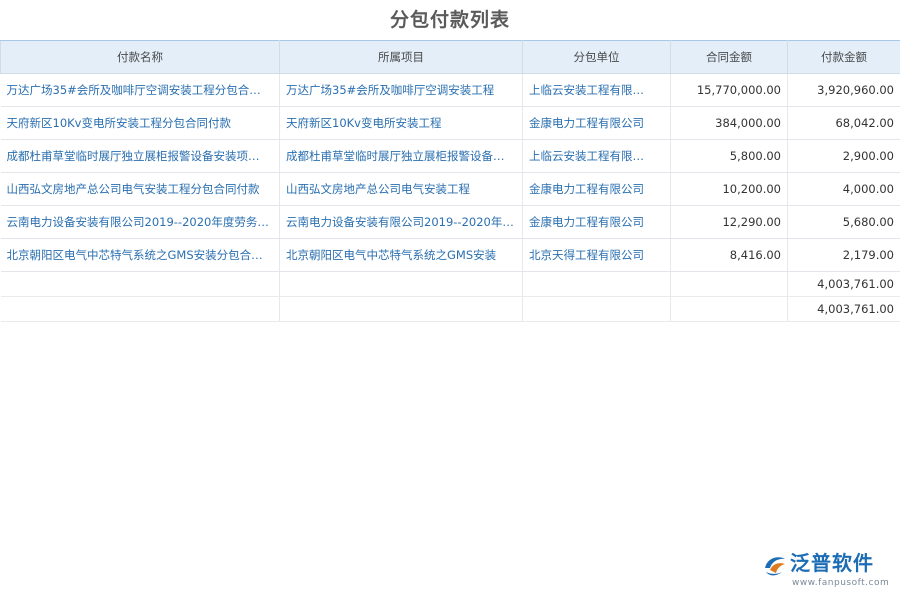  I want to click on logo-icon, so click(775, 565).